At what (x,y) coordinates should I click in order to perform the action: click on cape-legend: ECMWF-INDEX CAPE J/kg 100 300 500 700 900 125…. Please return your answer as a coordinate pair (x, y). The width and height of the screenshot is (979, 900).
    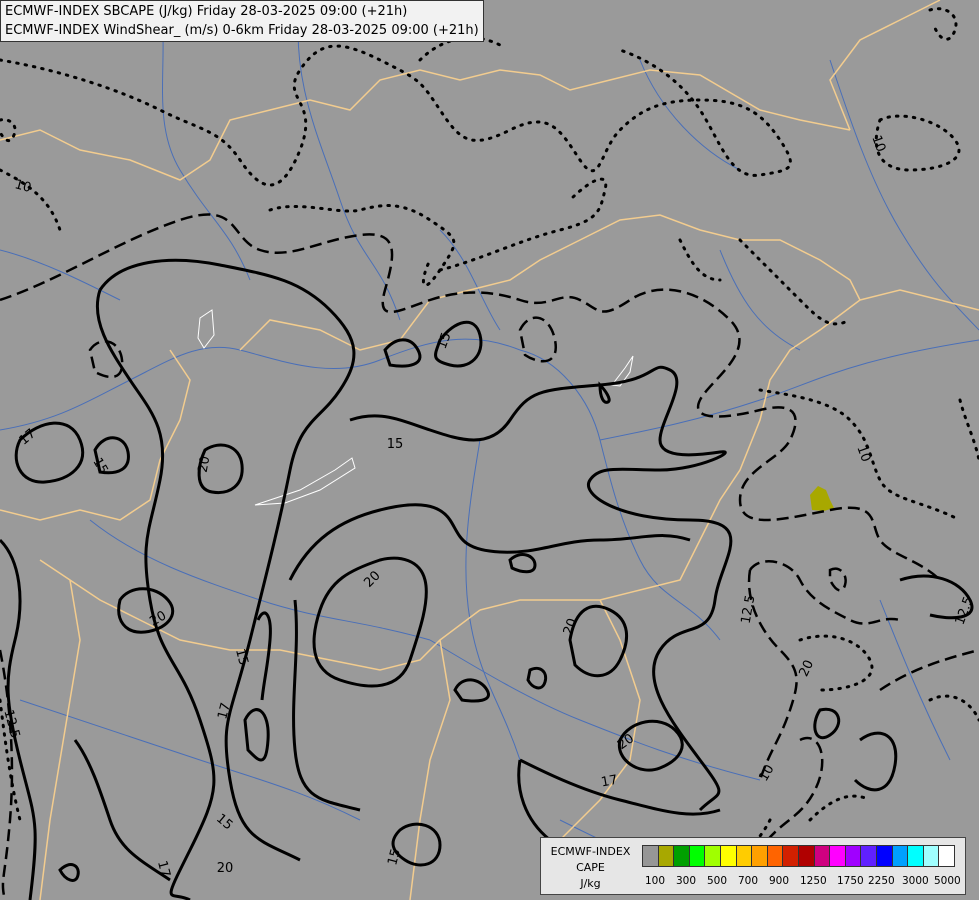
    Looking at the image, I should click on (753, 866).